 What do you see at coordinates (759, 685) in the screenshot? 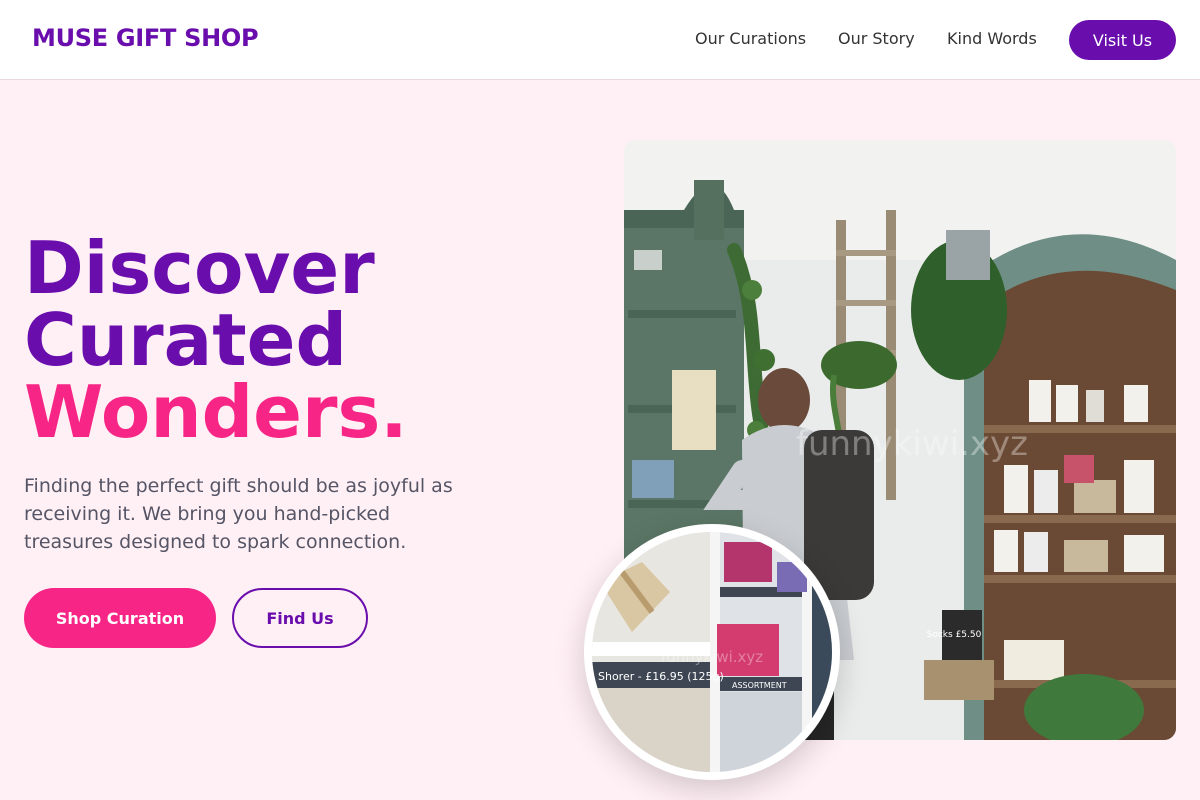
I see `shelf-sign-text: ASSORTMENT` at bounding box center [759, 685].